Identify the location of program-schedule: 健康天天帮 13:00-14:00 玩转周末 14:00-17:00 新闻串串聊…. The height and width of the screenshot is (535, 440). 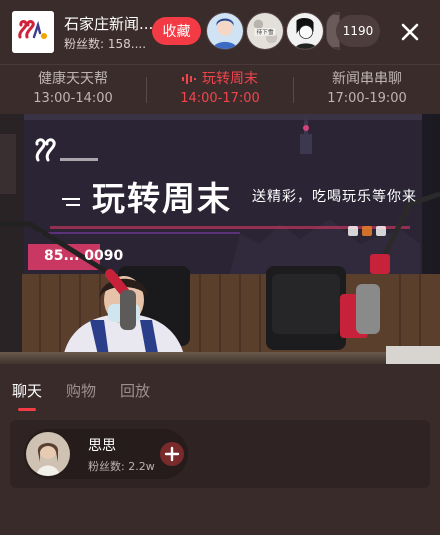
(220, 89).